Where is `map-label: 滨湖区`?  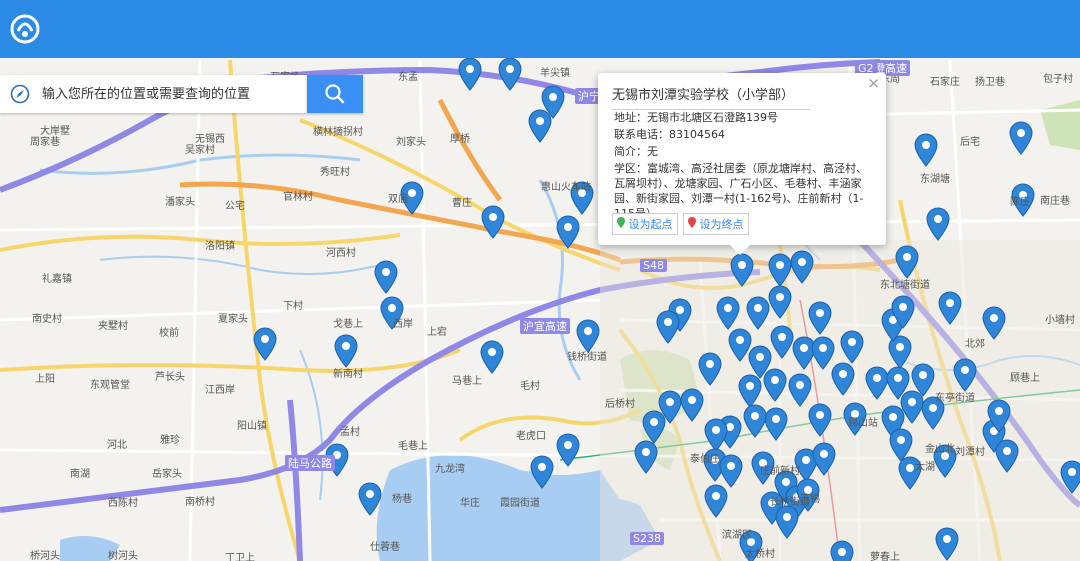 map-label: 滨湖区 is located at coordinates (737, 535).